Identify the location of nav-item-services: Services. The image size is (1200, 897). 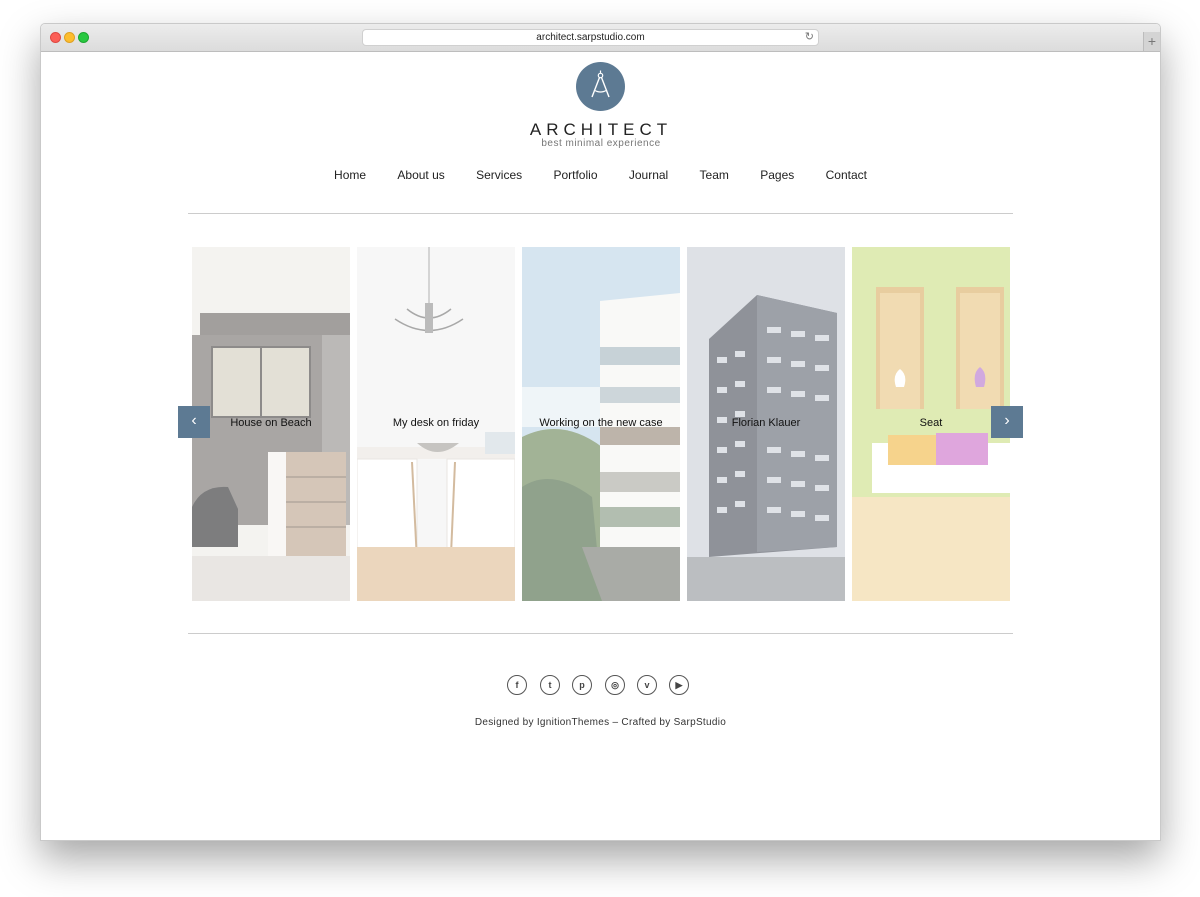
(499, 175).